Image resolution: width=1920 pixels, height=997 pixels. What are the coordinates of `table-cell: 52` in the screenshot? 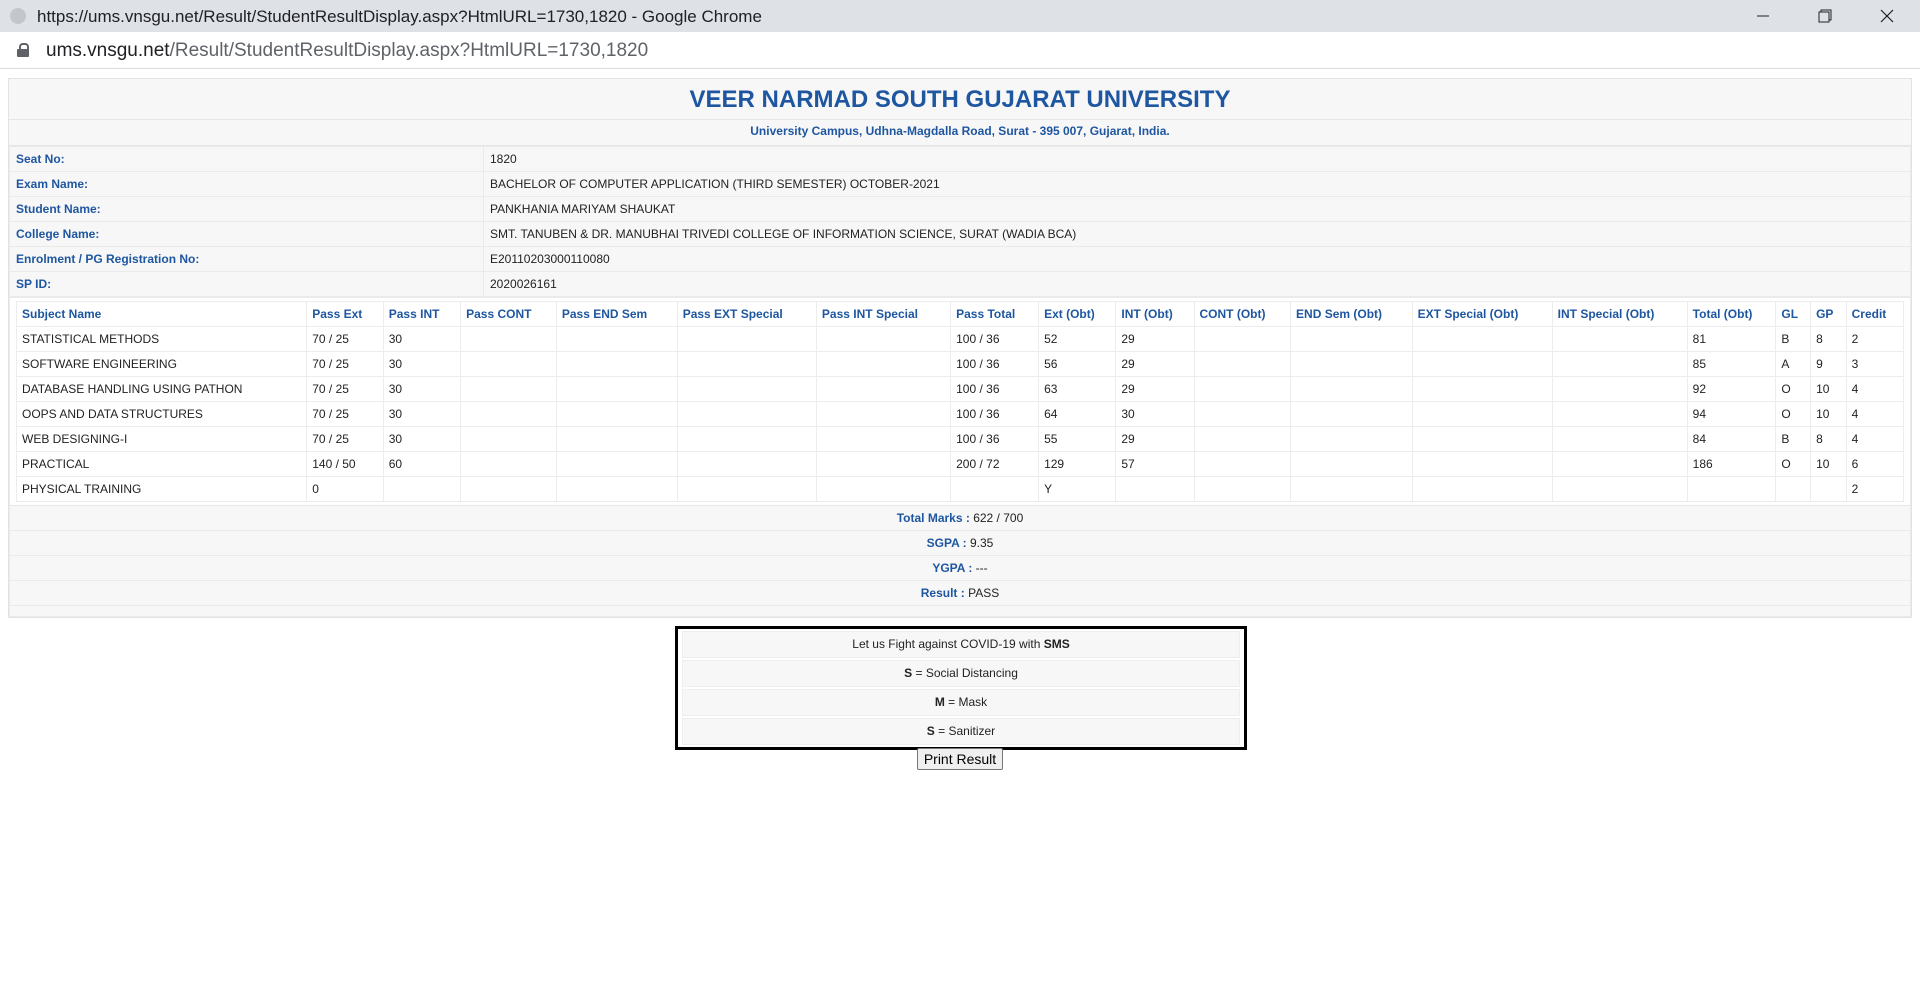 It's located at (1077, 339).